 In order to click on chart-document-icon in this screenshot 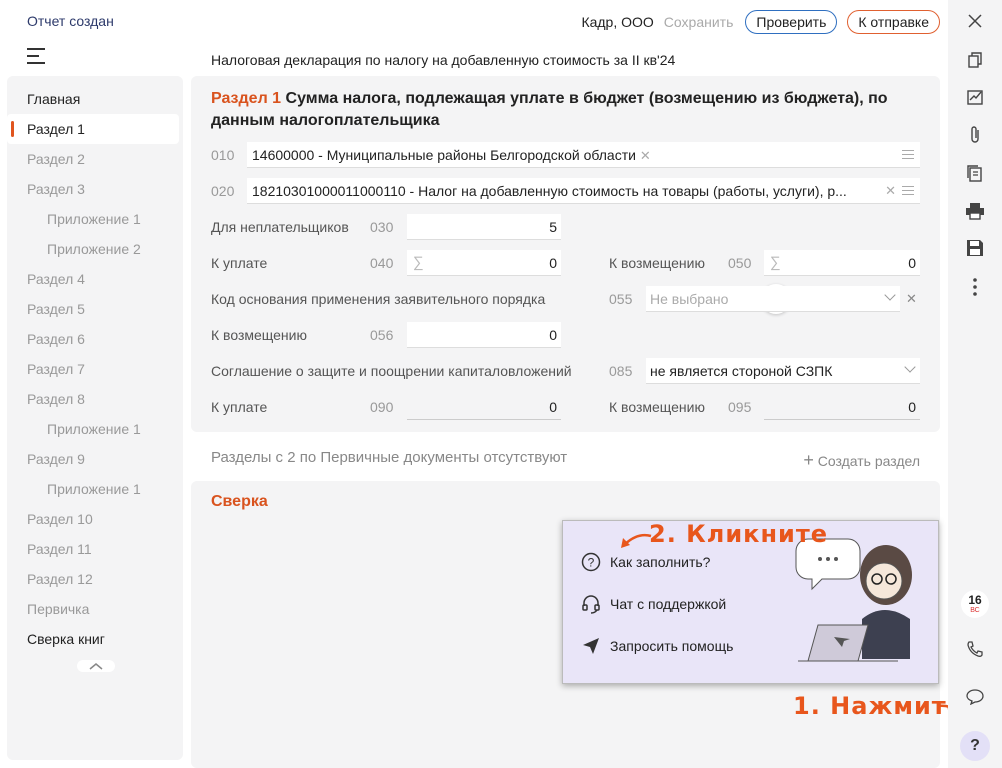, I will do `click(975, 97)`.